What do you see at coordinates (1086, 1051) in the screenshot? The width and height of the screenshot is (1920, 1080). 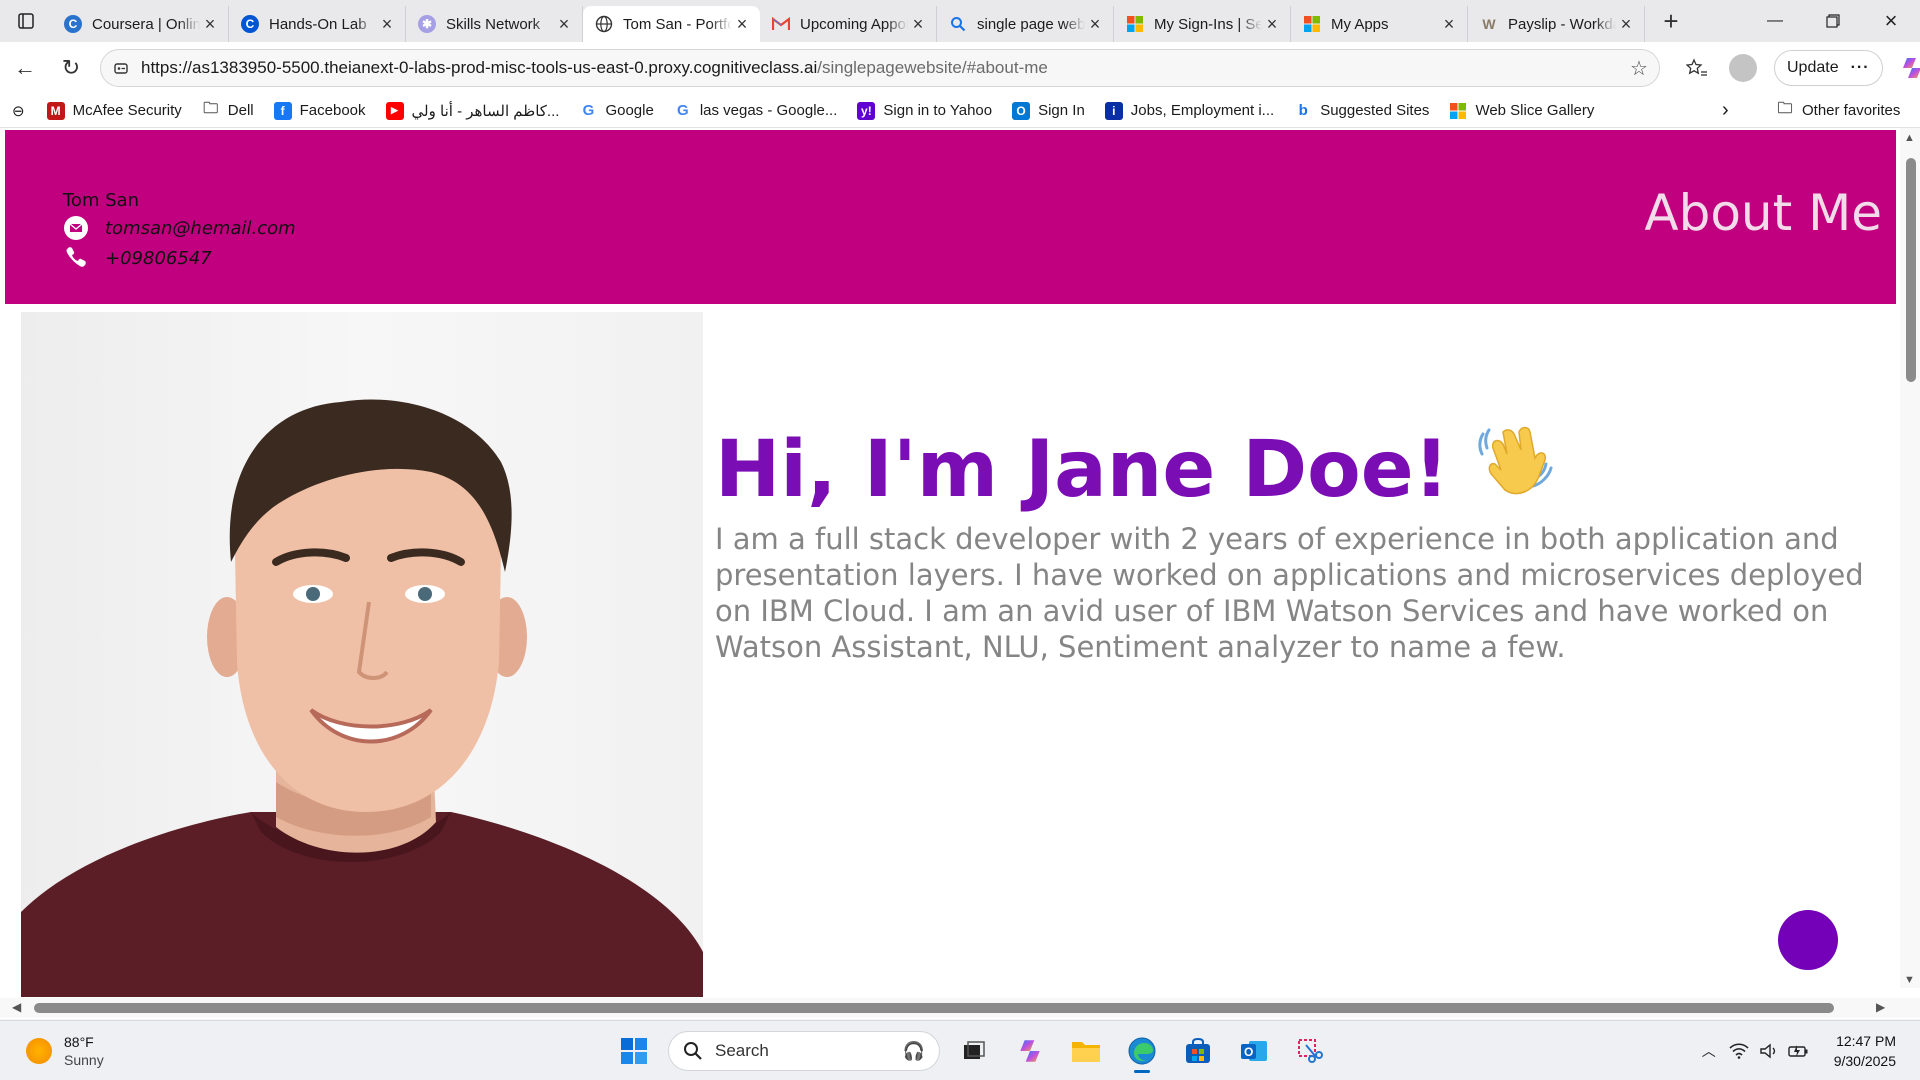 I see `file-explorer-button` at bounding box center [1086, 1051].